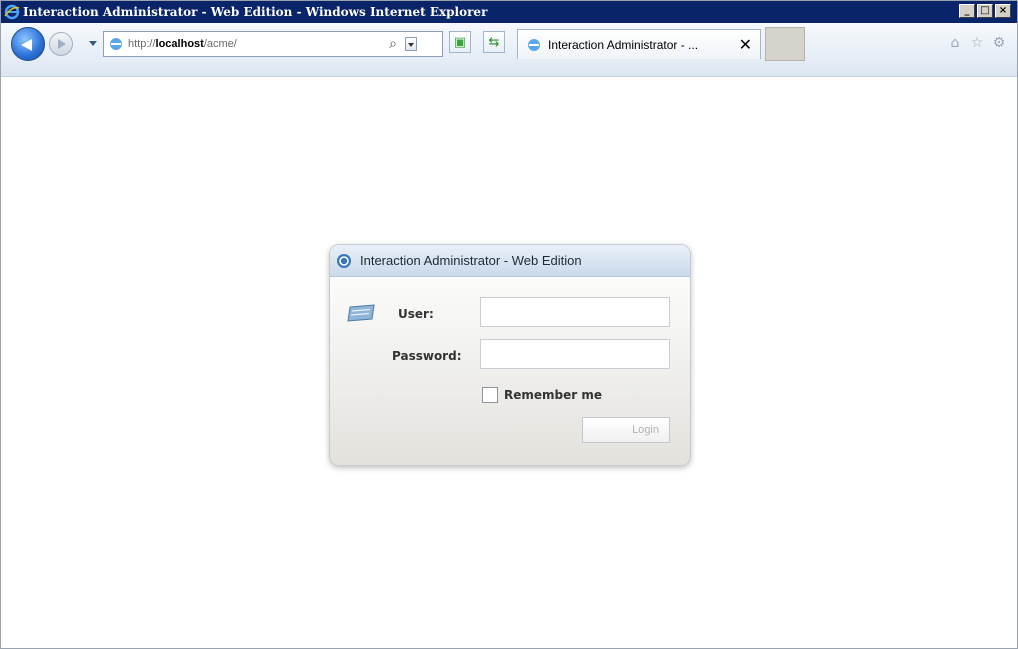 Image resolution: width=1018 pixels, height=649 pixels. I want to click on dialog-header: Interaction Administrator - Web Edition, so click(510, 261).